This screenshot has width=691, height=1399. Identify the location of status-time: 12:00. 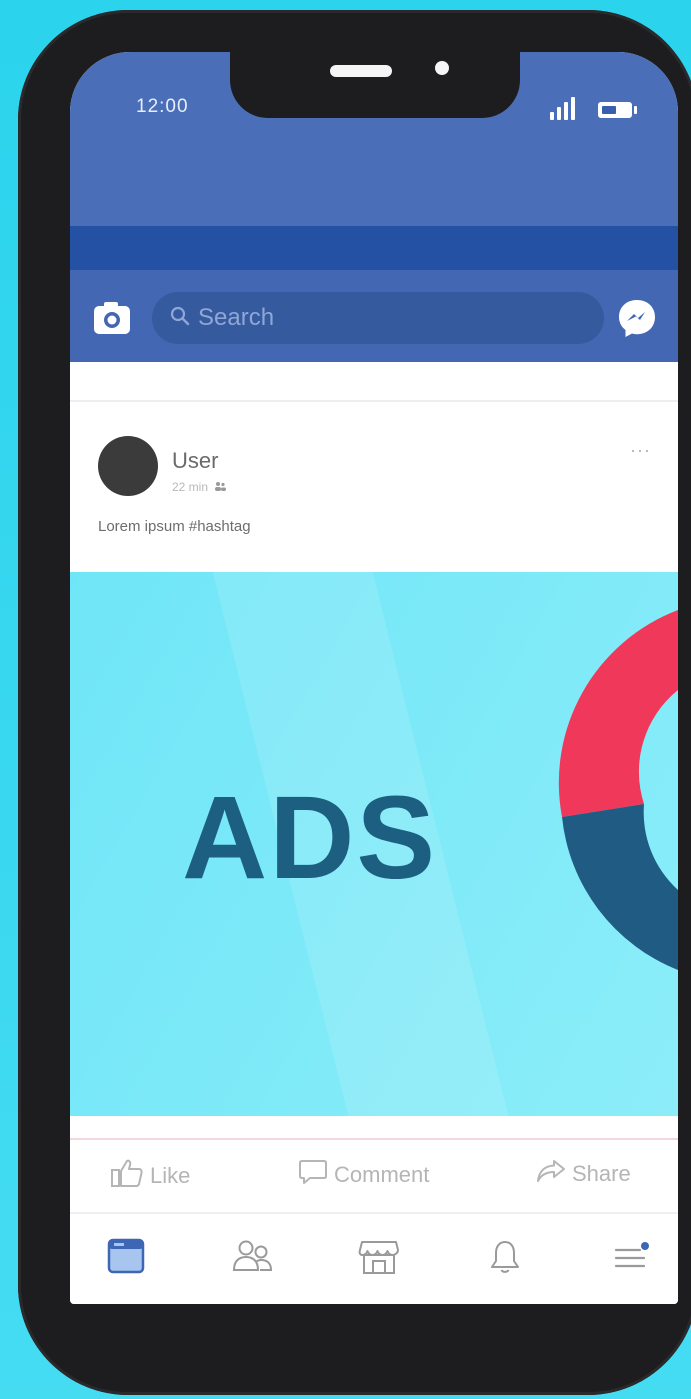
(162, 106).